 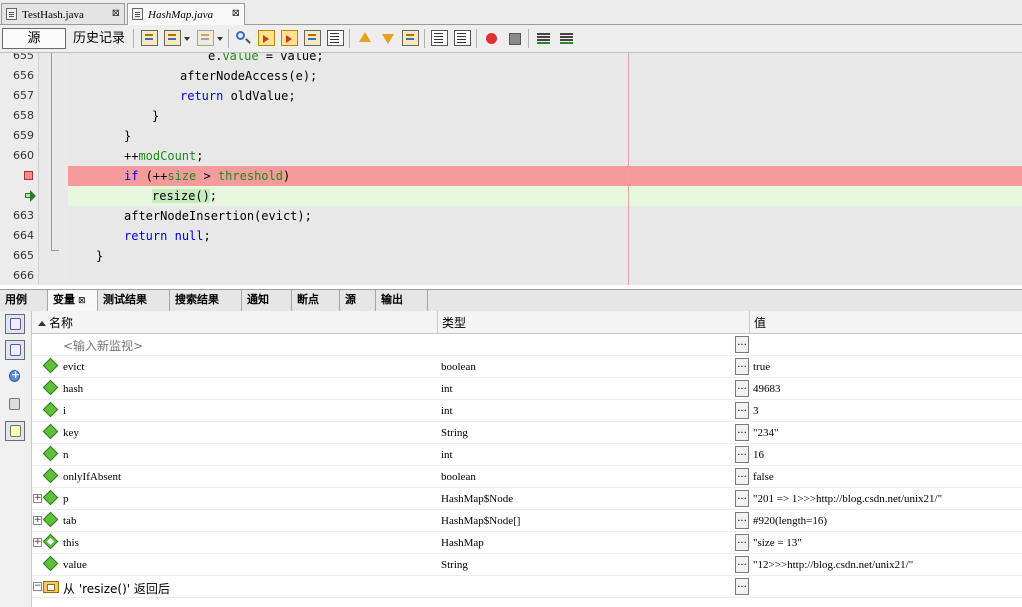 What do you see at coordinates (37, 586) in the screenshot?
I see `collapse-icon: −` at bounding box center [37, 586].